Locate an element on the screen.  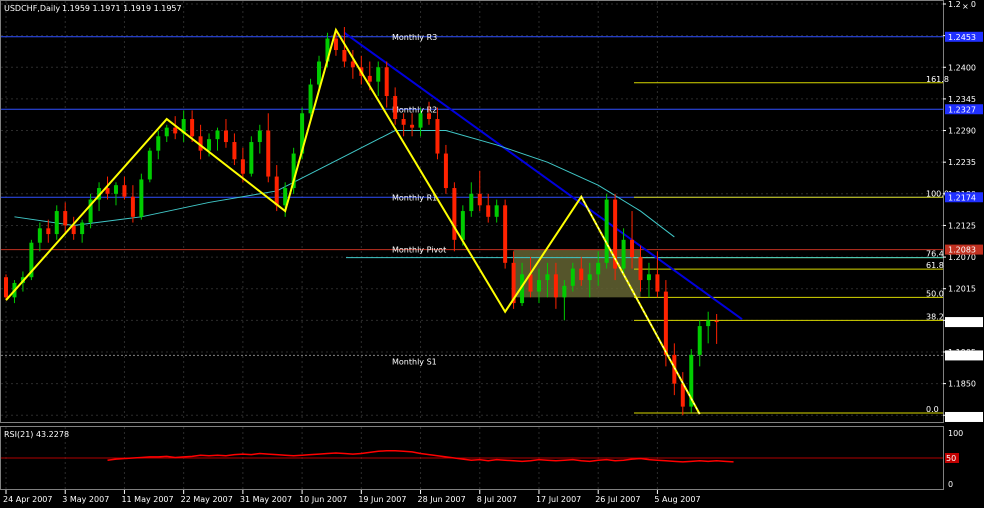
fib-label: 38.2 is located at coordinates (935, 316).